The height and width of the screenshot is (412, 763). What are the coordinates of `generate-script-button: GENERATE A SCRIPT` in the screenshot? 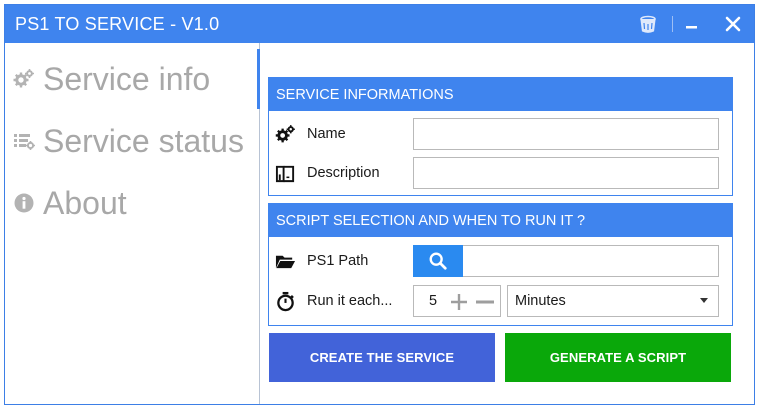 It's located at (618, 357).